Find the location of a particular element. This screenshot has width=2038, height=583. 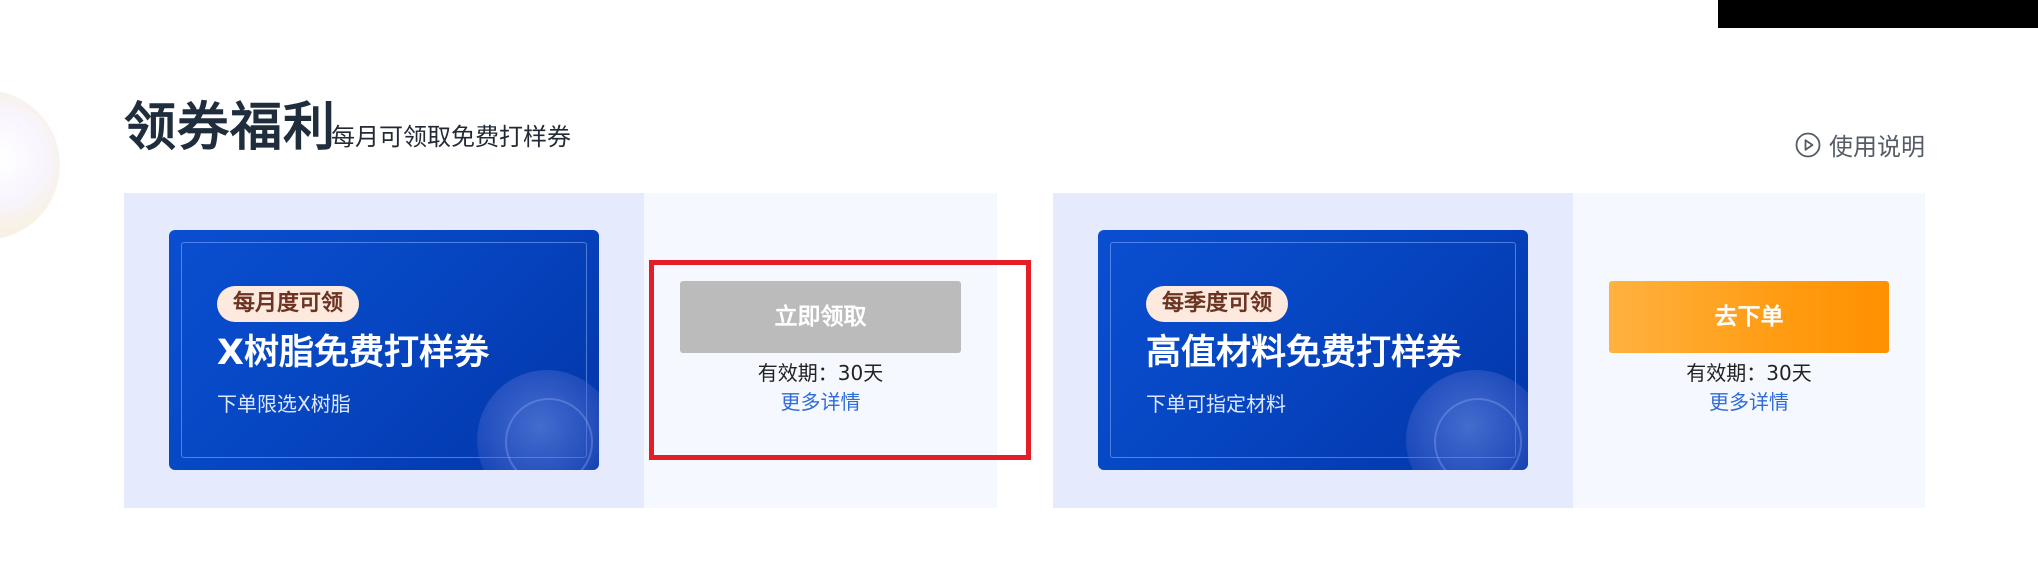

coupon-ticket: 每季度可领 高值材料免费打样券 下单可指定材料 is located at coordinates (1313, 350).